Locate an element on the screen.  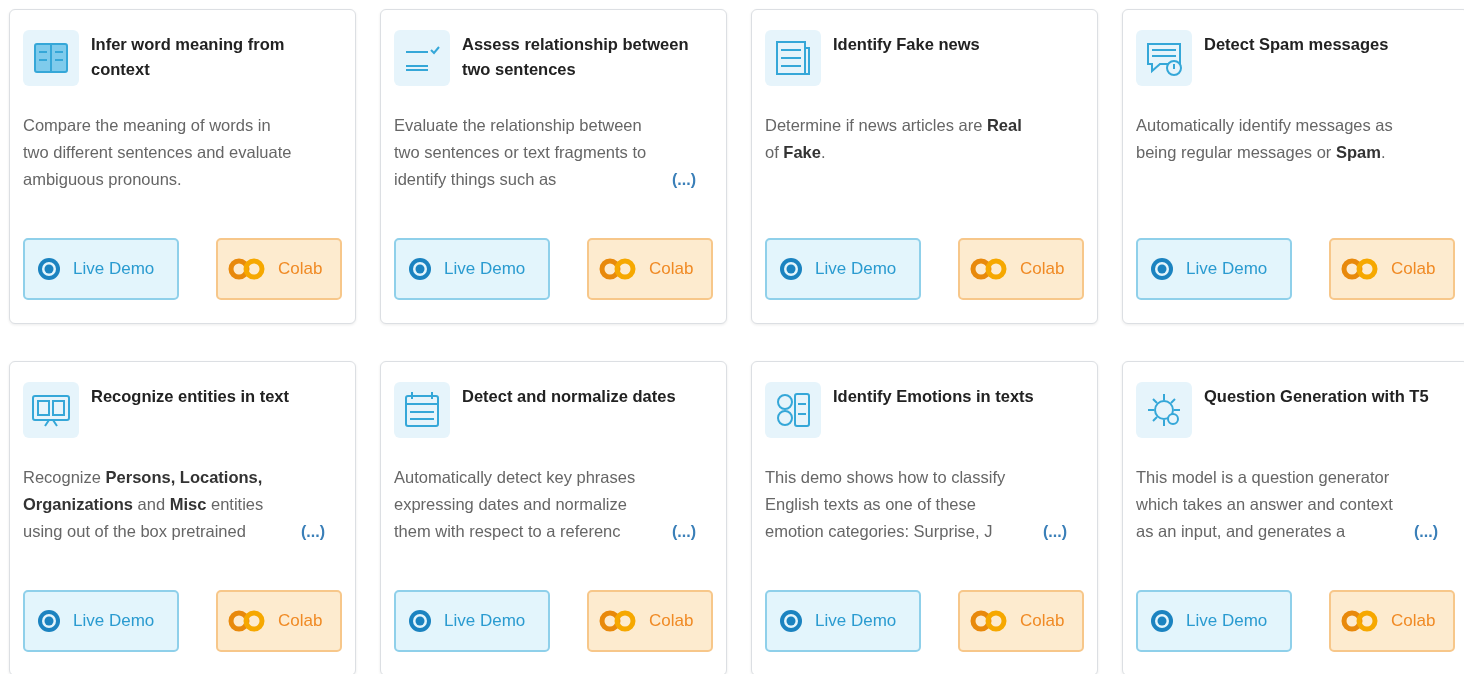
calendar-icon is located at coordinates (422, 410).